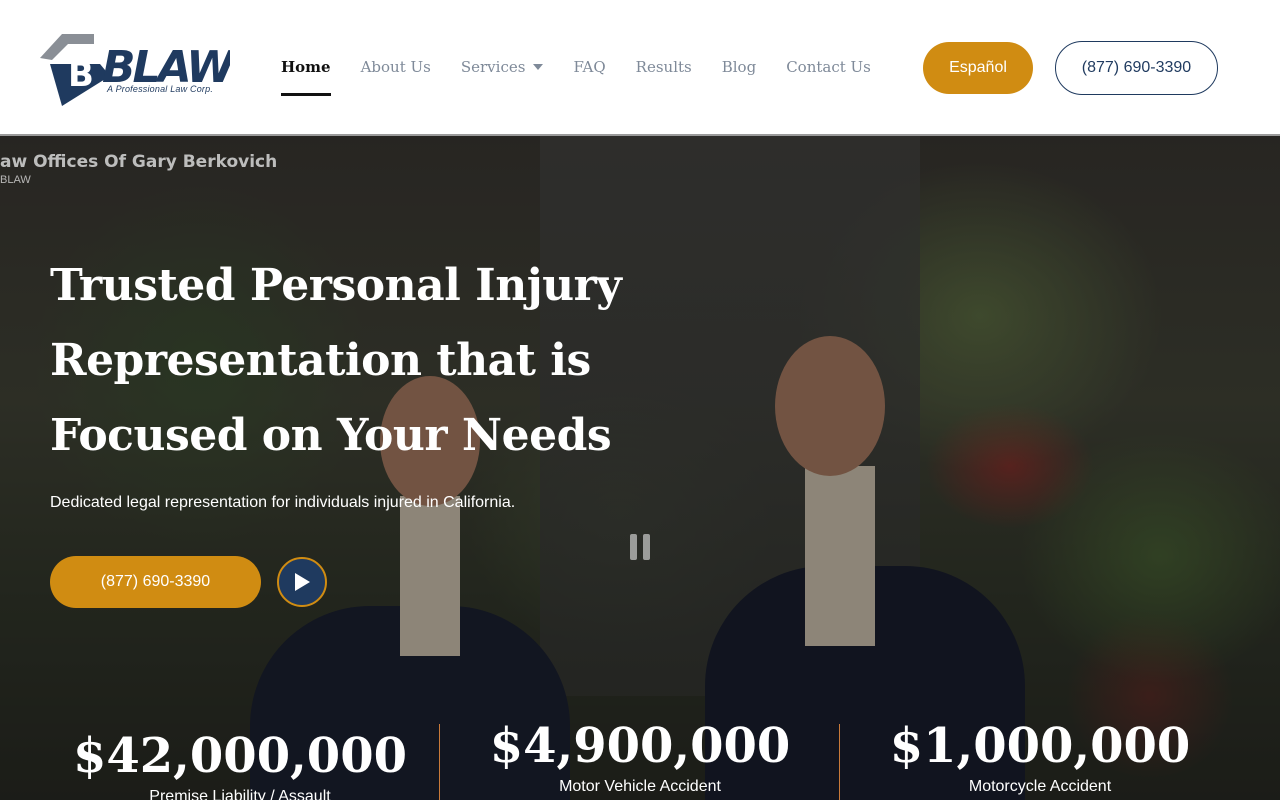  Describe the element at coordinates (81, 75) in the screenshot. I see `svg-text: B` at that location.